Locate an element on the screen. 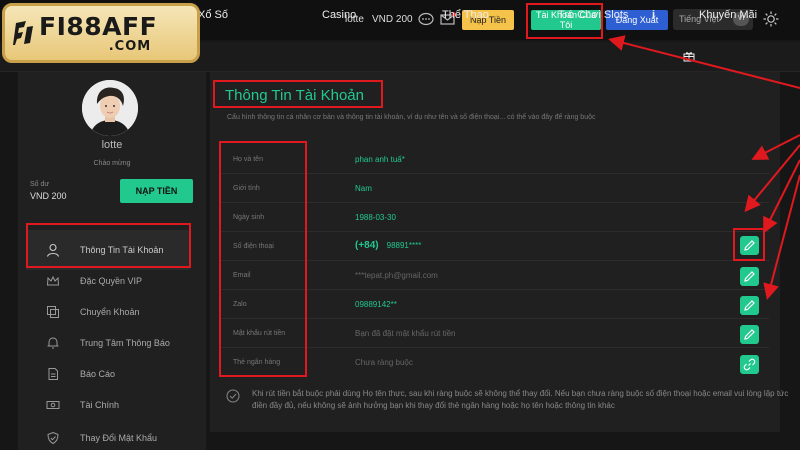 Image resolution: width=800 pixels, height=450 pixels. brand-domain: .COM is located at coordinates (130, 46).